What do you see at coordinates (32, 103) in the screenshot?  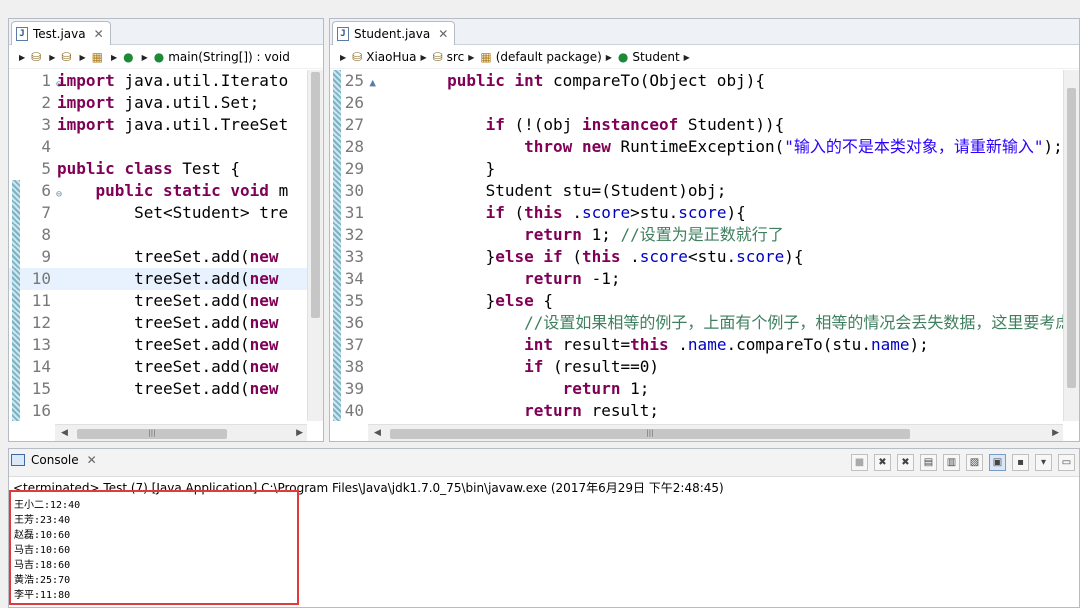 I see `line-gutter: 2` at bounding box center [32, 103].